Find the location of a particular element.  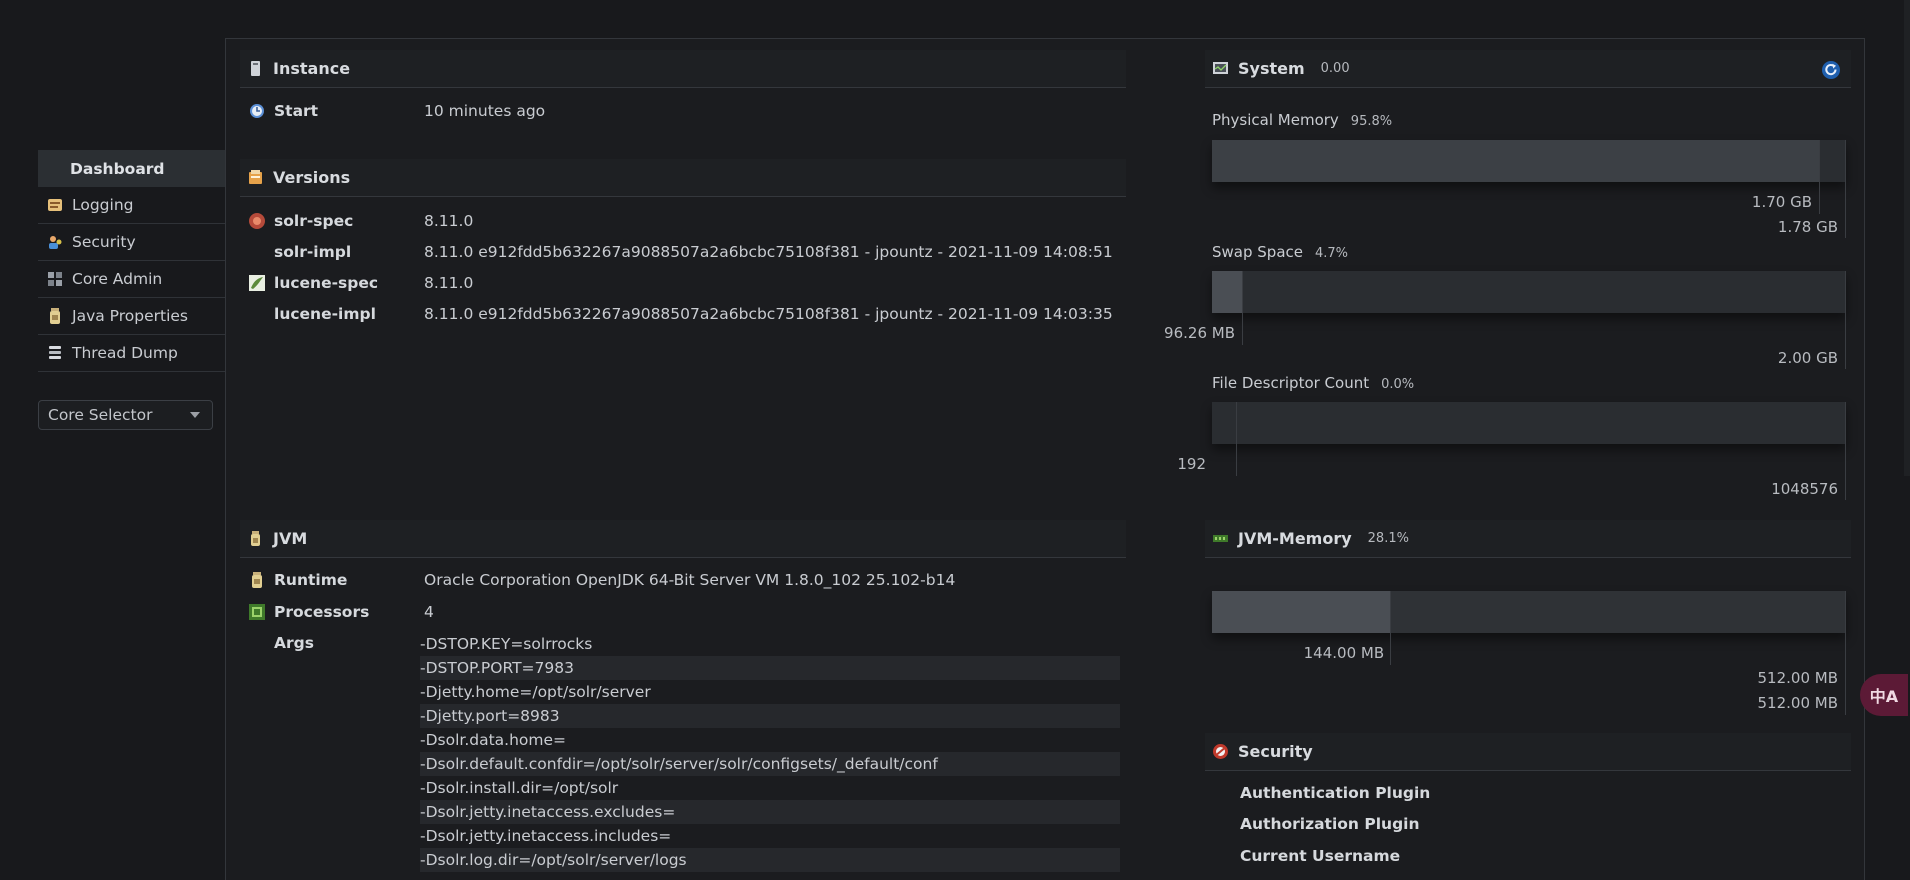

swap-space-percent: 4.7% is located at coordinates (1331, 253).